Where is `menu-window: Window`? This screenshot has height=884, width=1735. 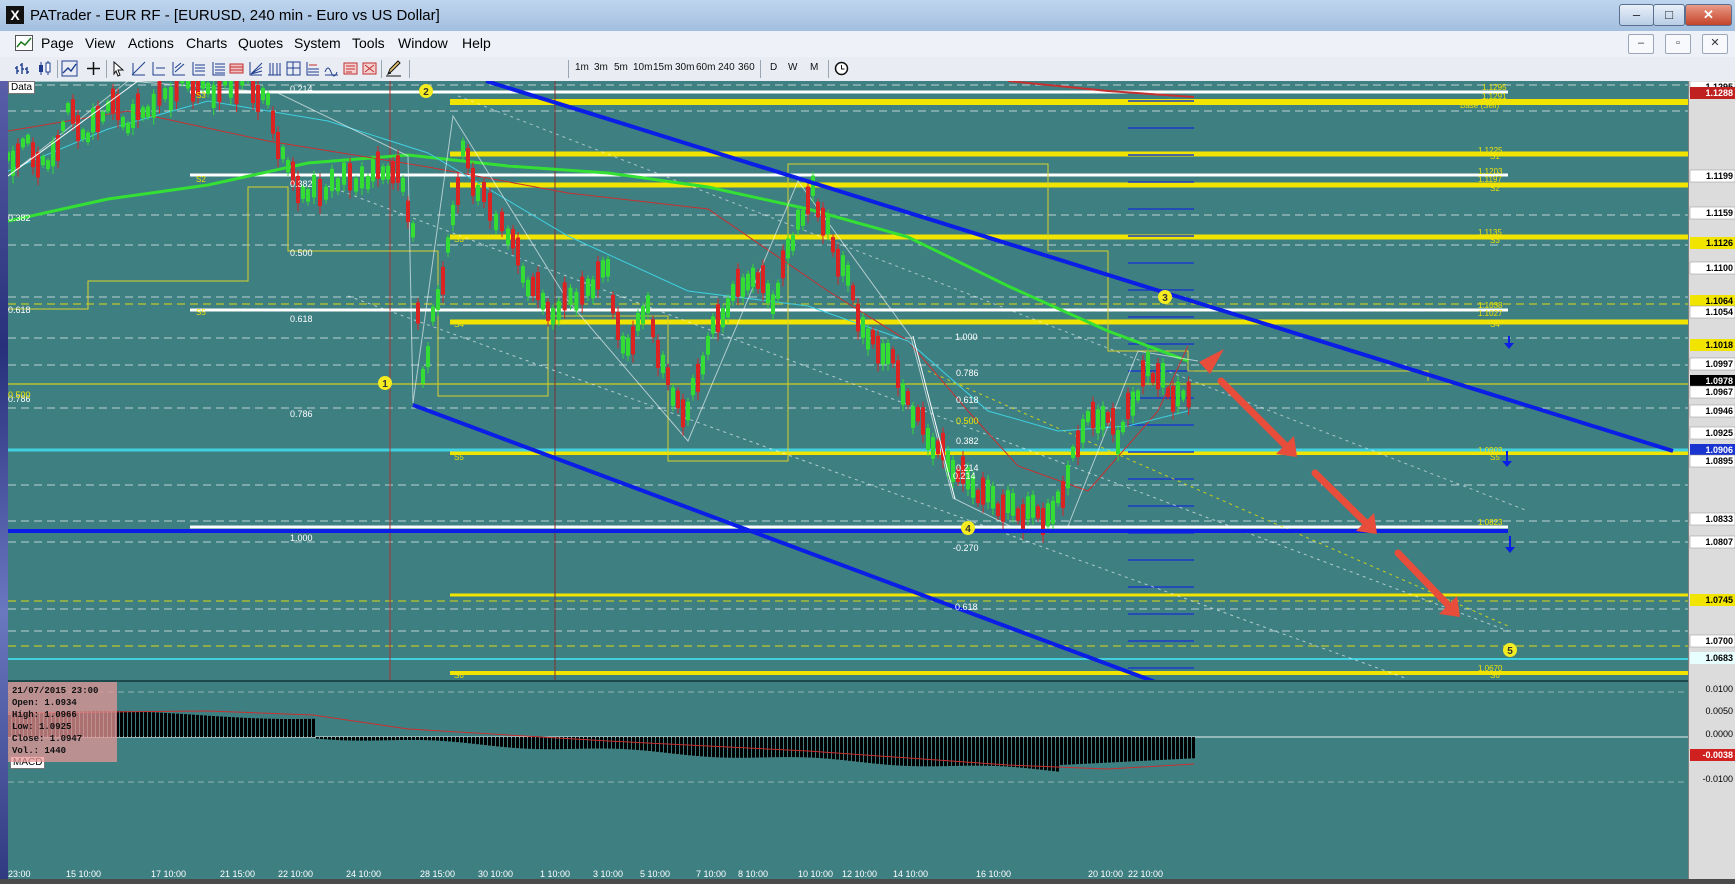 menu-window: Window is located at coordinates (423, 43).